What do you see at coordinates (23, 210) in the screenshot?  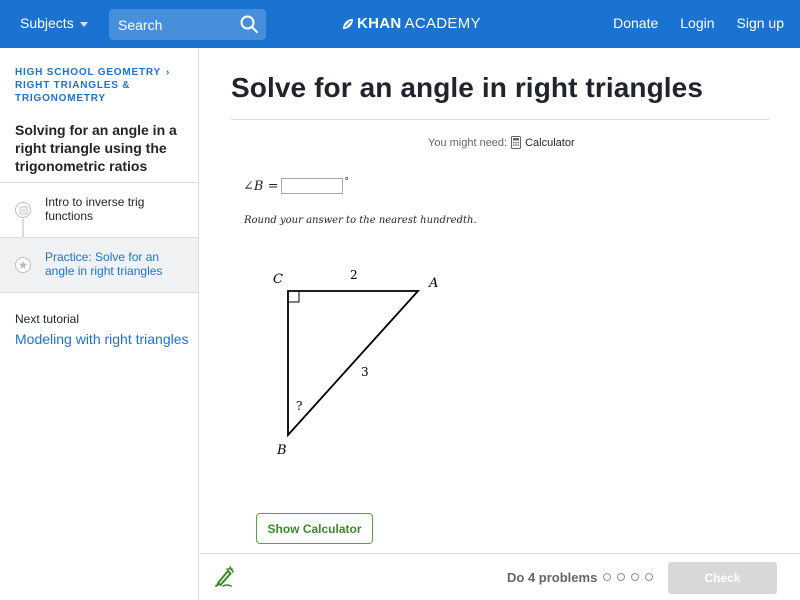 I see `video-icon` at bounding box center [23, 210].